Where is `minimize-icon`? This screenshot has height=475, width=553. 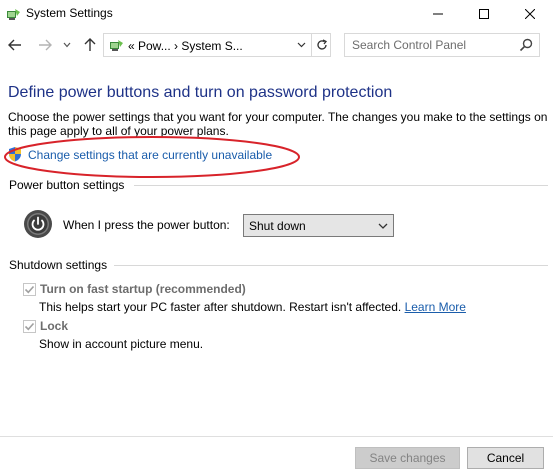
minimize-icon is located at coordinates (438, 14).